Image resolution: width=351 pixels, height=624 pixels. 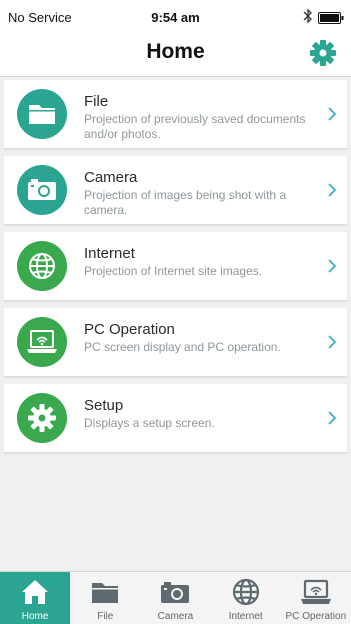 I want to click on status-bar: No Service 9:54 am, so click(x=175, y=16).